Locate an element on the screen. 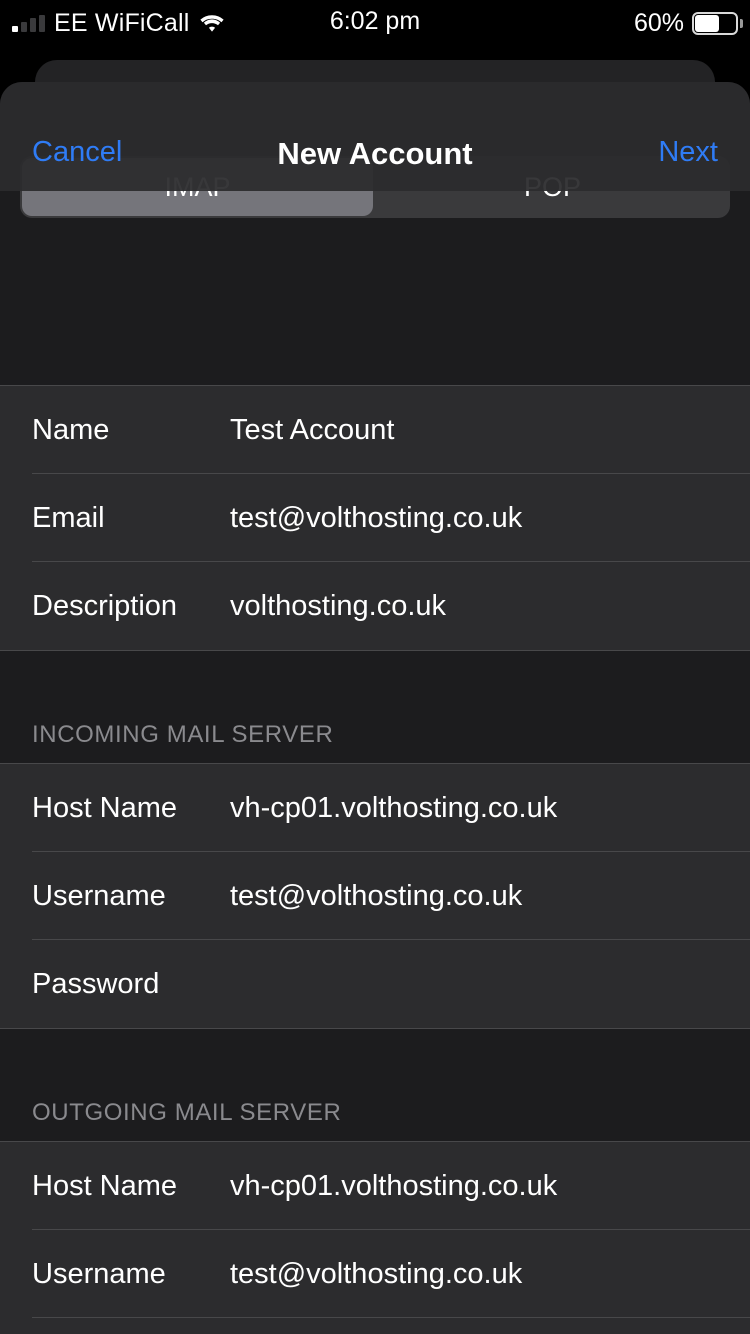 The width and height of the screenshot is (750, 1334). outgoing-username-field: test@volthosting.co.uk is located at coordinates (376, 1274).